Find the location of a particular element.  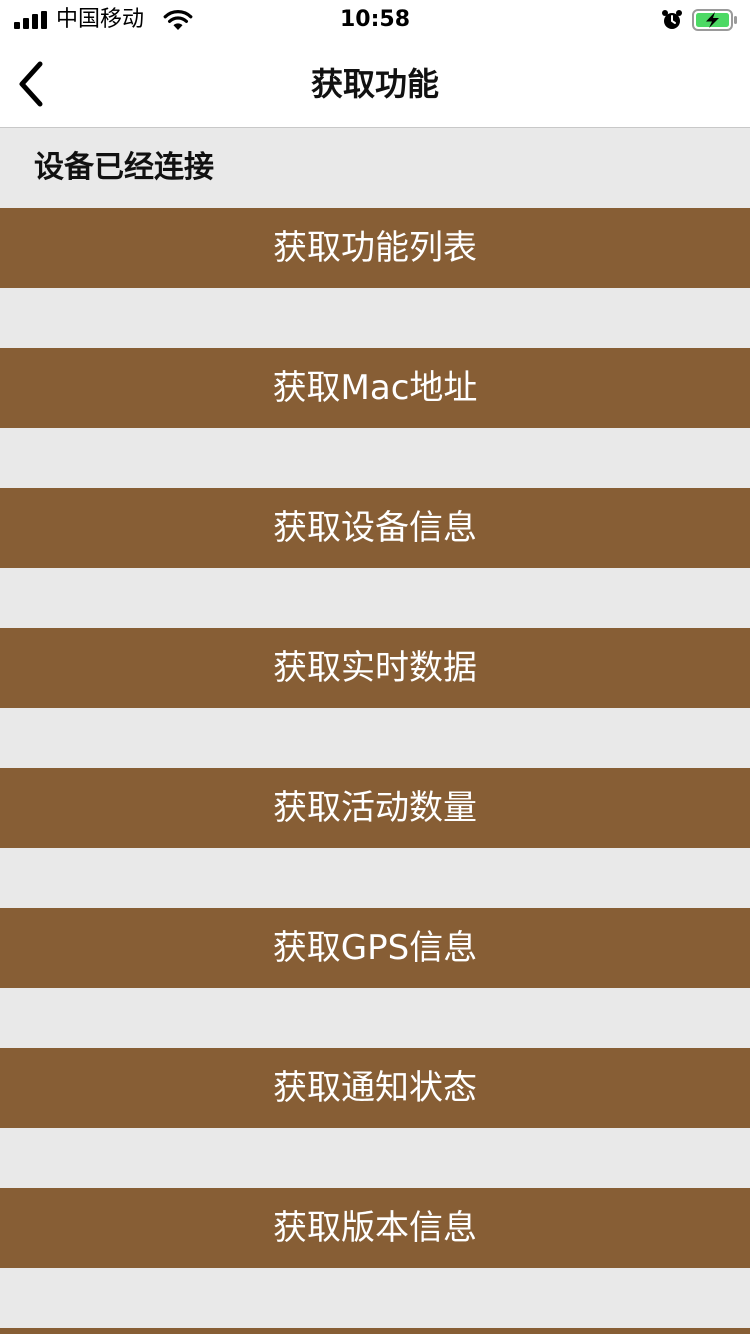

navigation-bar: 获取功能 is located at coordinates (375, 84).